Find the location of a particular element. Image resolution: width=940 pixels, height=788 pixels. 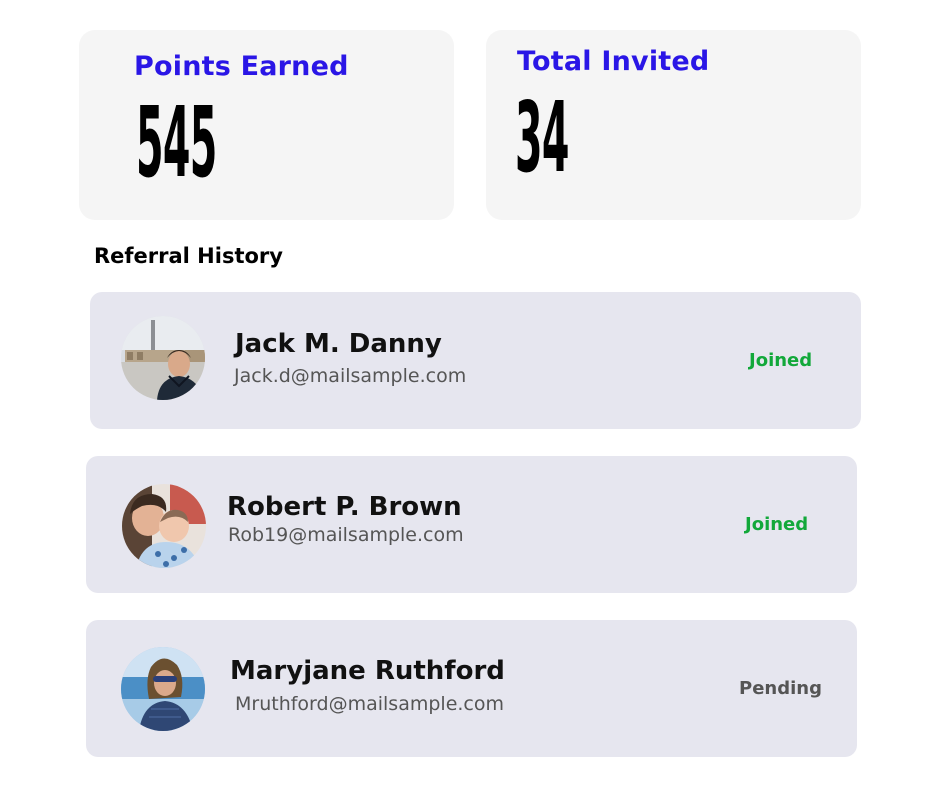

referral-email: Jack.d@mailsample.com is located at coordinates (350, 376).